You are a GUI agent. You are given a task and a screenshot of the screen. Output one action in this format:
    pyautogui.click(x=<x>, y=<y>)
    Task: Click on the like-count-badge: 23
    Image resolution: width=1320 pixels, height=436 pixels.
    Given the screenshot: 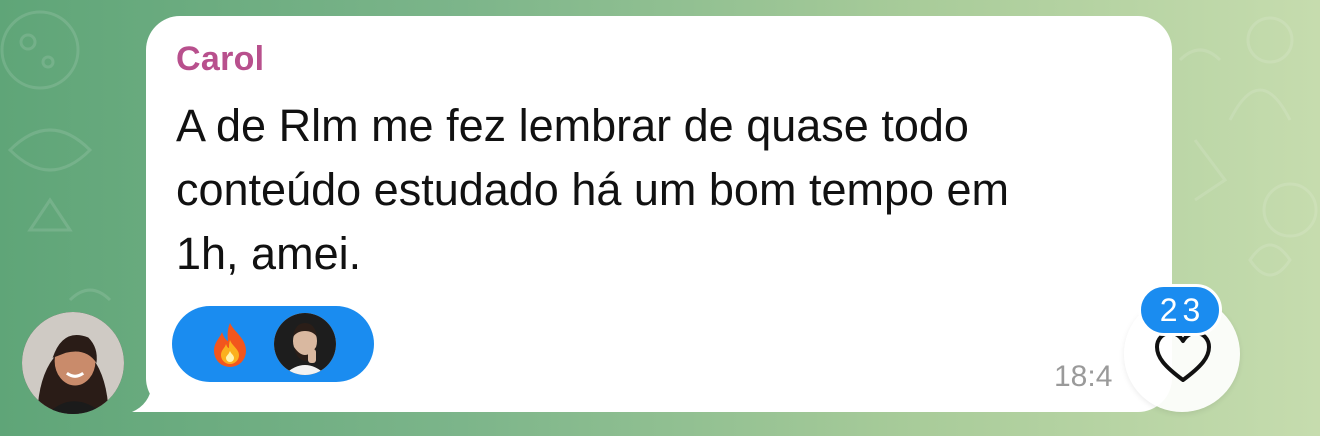 What is the action you would take?
    pyautogui.click(x=1180, y=310)
    